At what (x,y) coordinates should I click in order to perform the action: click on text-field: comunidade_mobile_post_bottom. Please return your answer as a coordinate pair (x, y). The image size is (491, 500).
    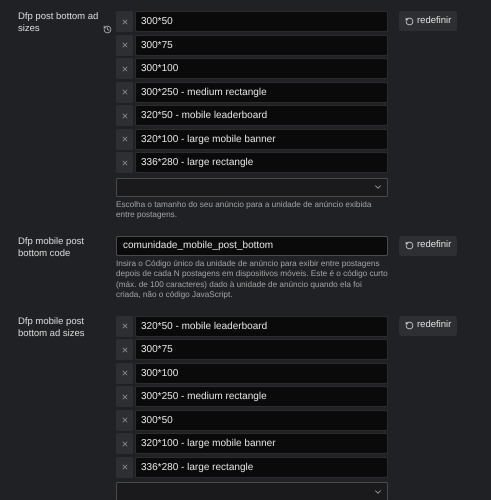
    Looking at the image, I should click on (252, 246).